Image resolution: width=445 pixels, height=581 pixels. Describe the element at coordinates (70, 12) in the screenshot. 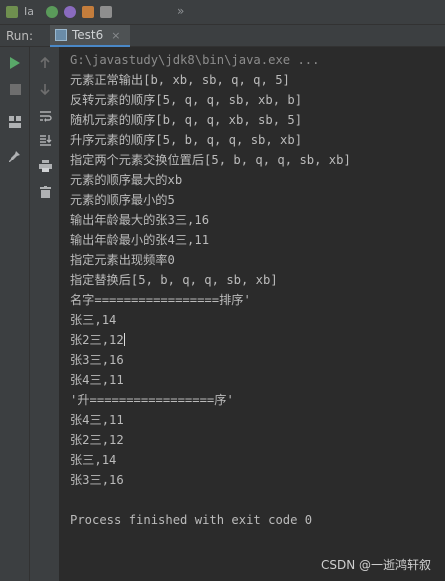

I see `plugin-icon` at that location.